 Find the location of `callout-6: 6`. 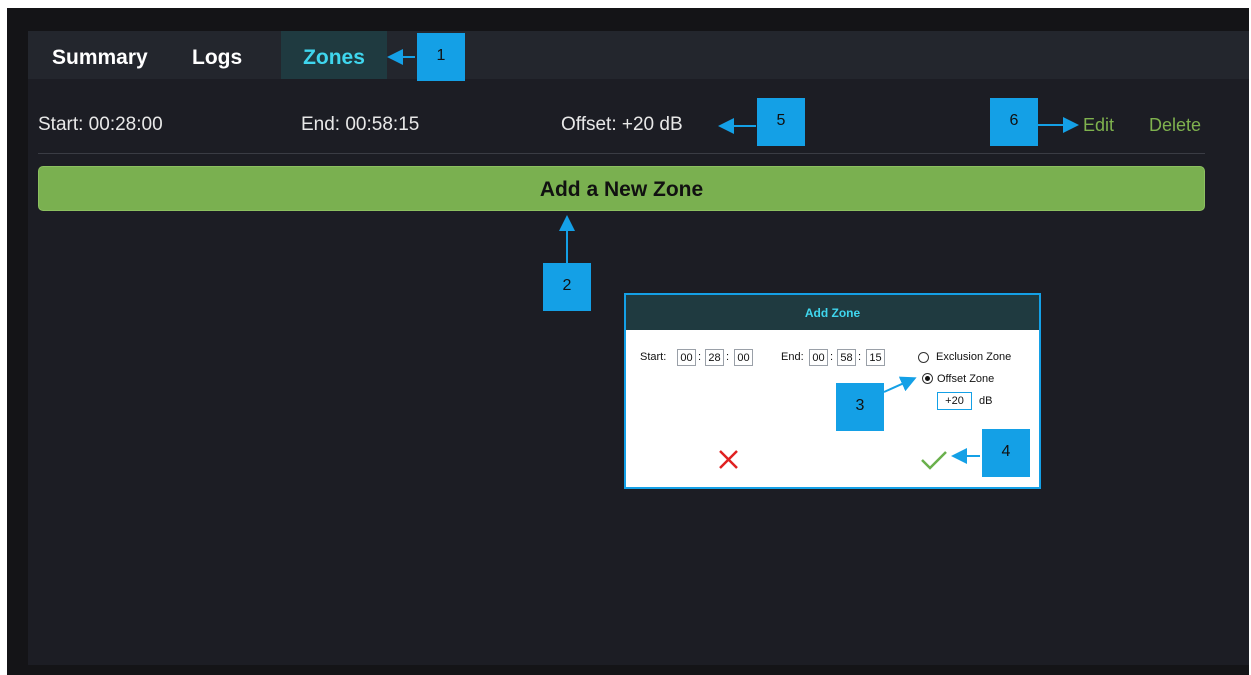

callout-6: 6 is located at coordinates (1014, 122).